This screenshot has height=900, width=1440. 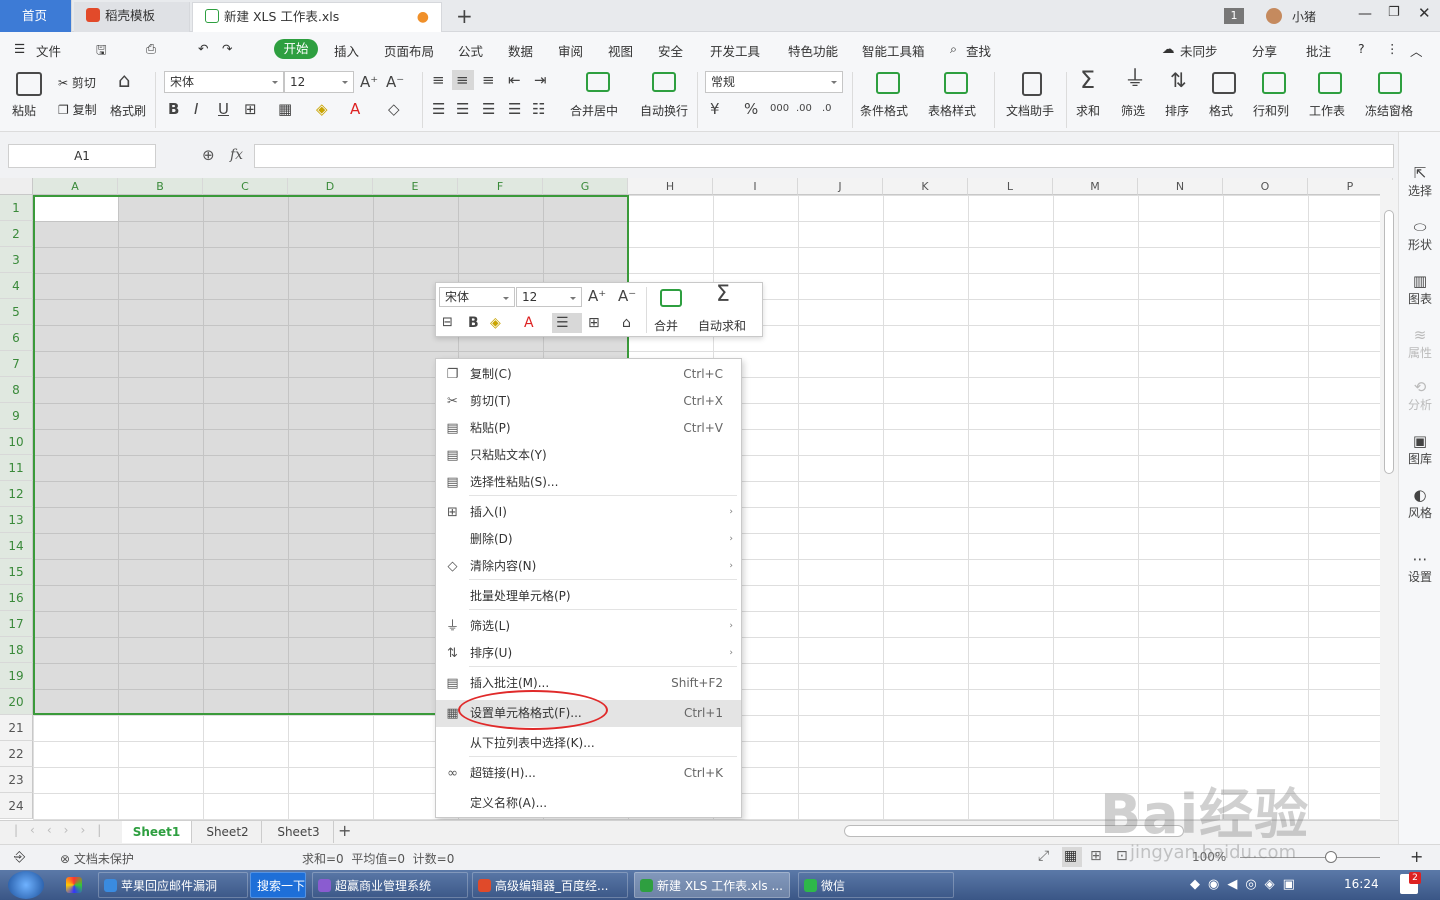 I want to click on row-header-7: 7, so click(x=16, y=364).